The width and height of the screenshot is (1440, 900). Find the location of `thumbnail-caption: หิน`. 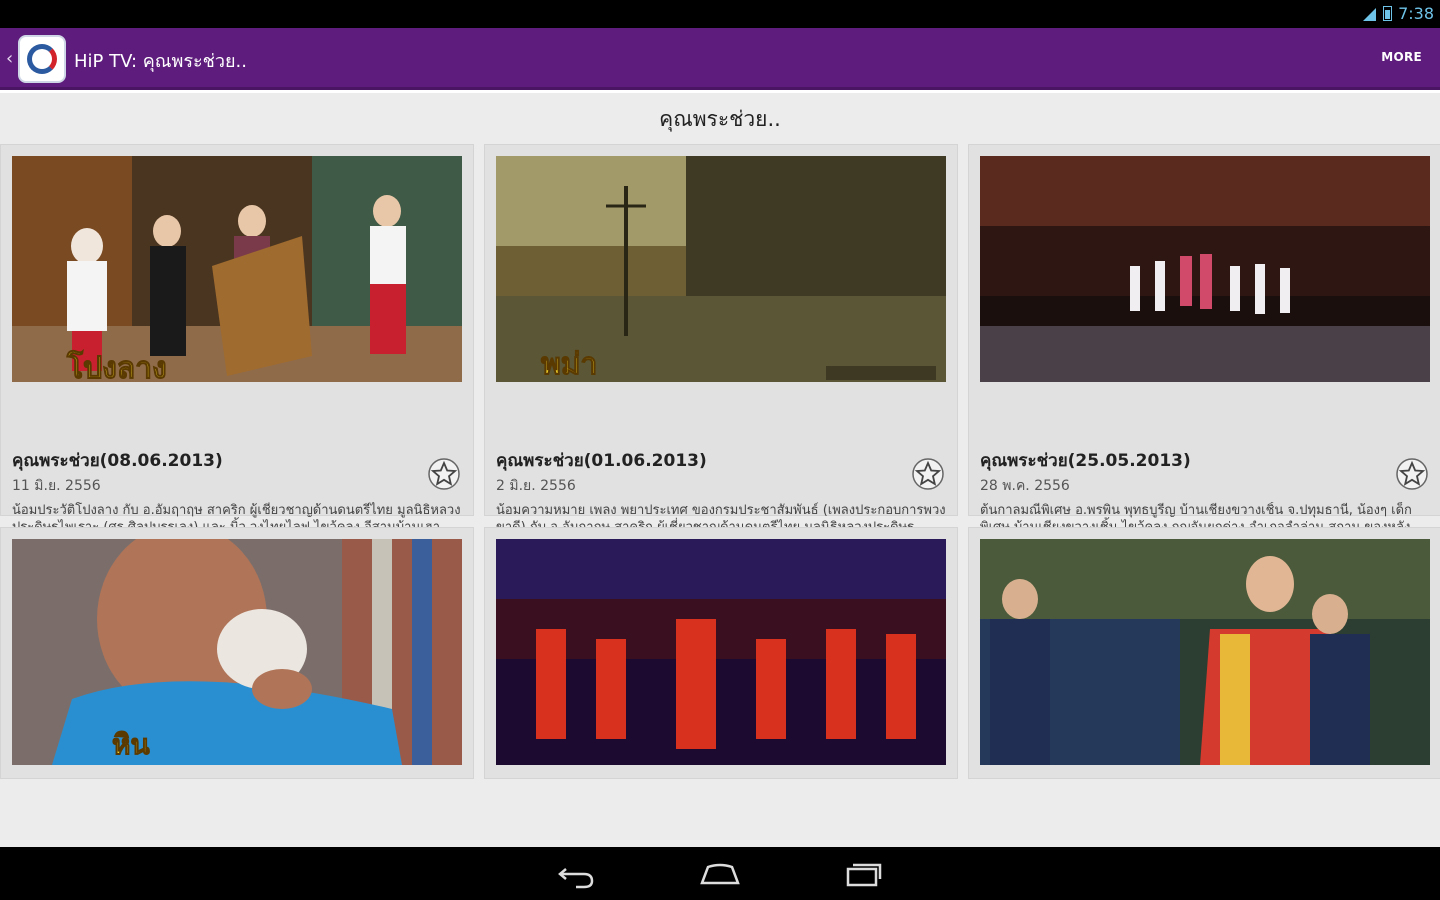

thumbnail-caption: หิน is located at coordinates (131, 744).